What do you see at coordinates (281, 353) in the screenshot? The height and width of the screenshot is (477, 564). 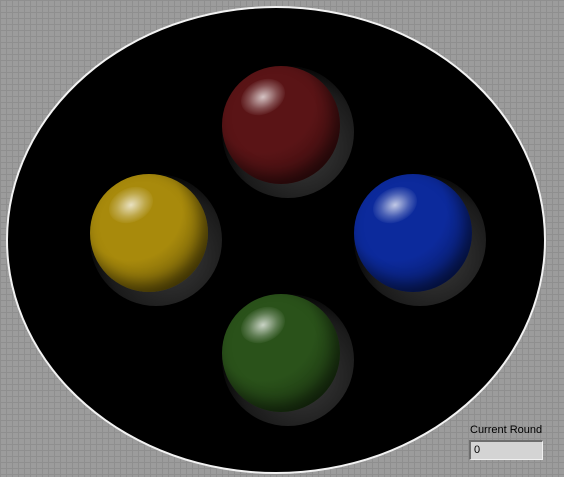 I see `green-button` at bounding box center [281, 353].